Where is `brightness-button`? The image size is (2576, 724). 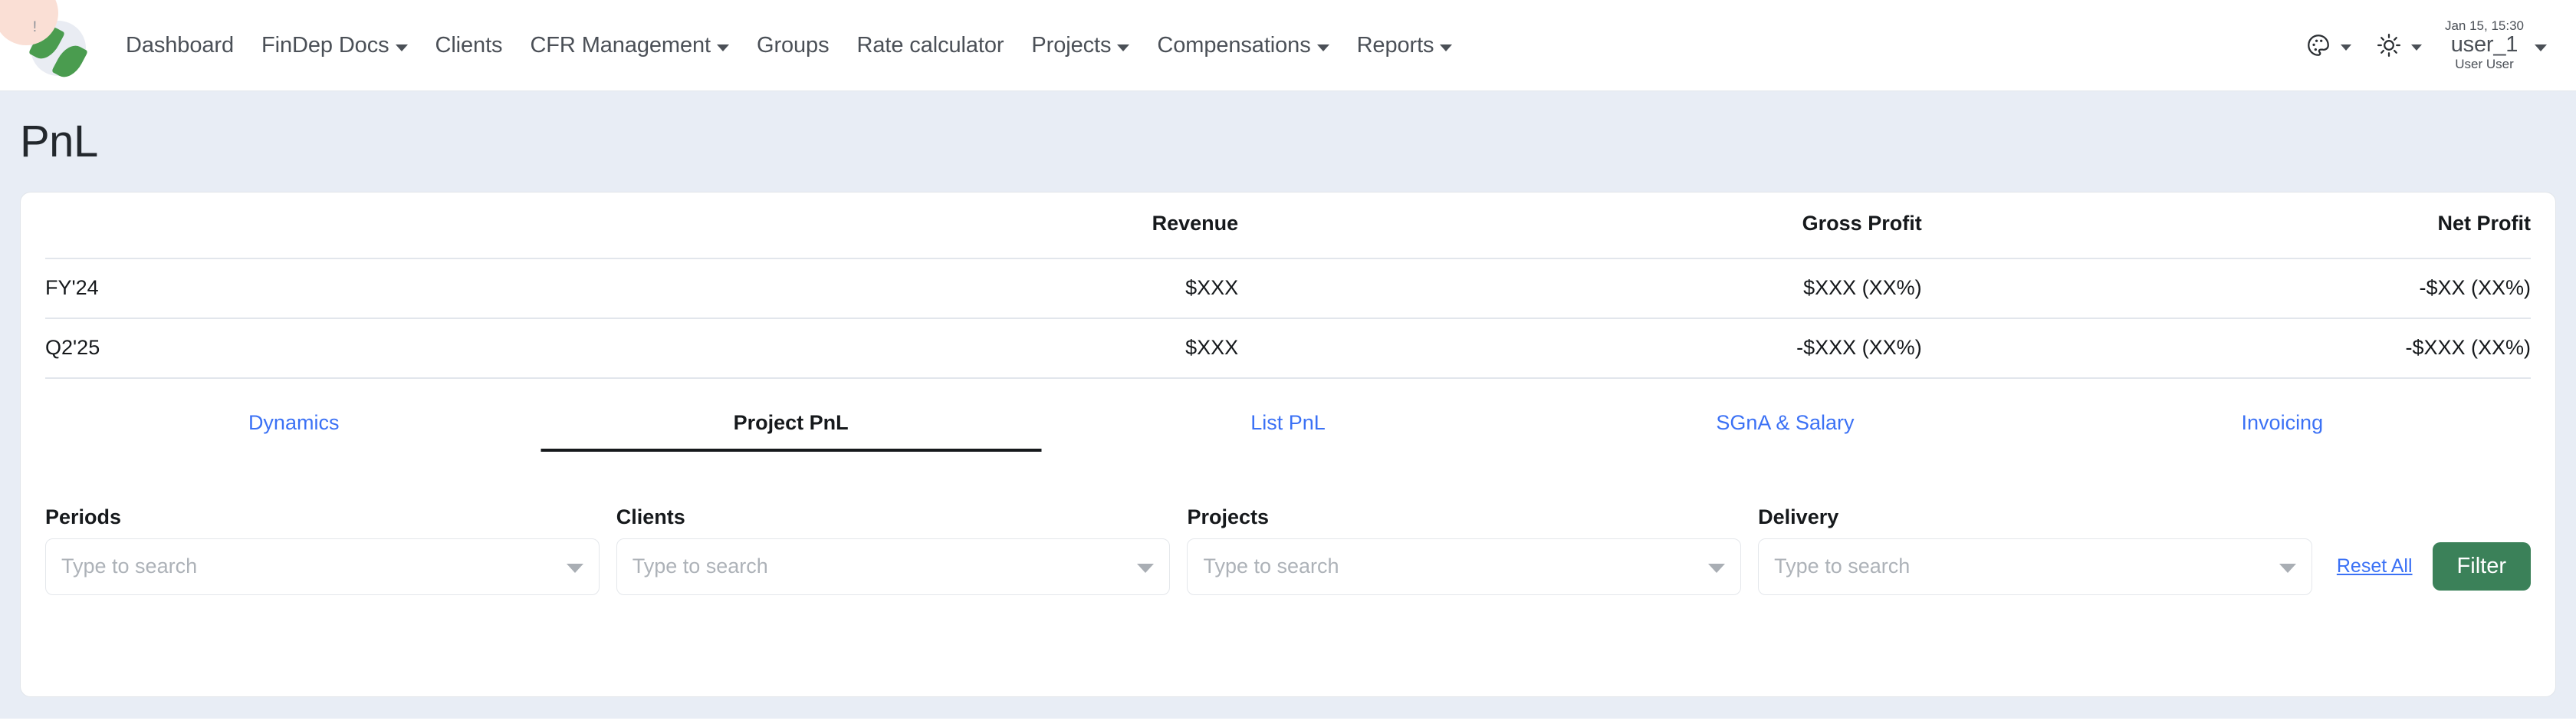
brightness-button is located at coordinates (2399, 45).